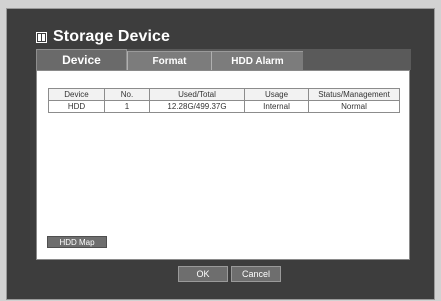 This screenshot has width=441, height=301. What do you see at coordinates (112, 36) in the screenshot?
I see `dialog-title: Storage Device` at bounding box center [112, 36].